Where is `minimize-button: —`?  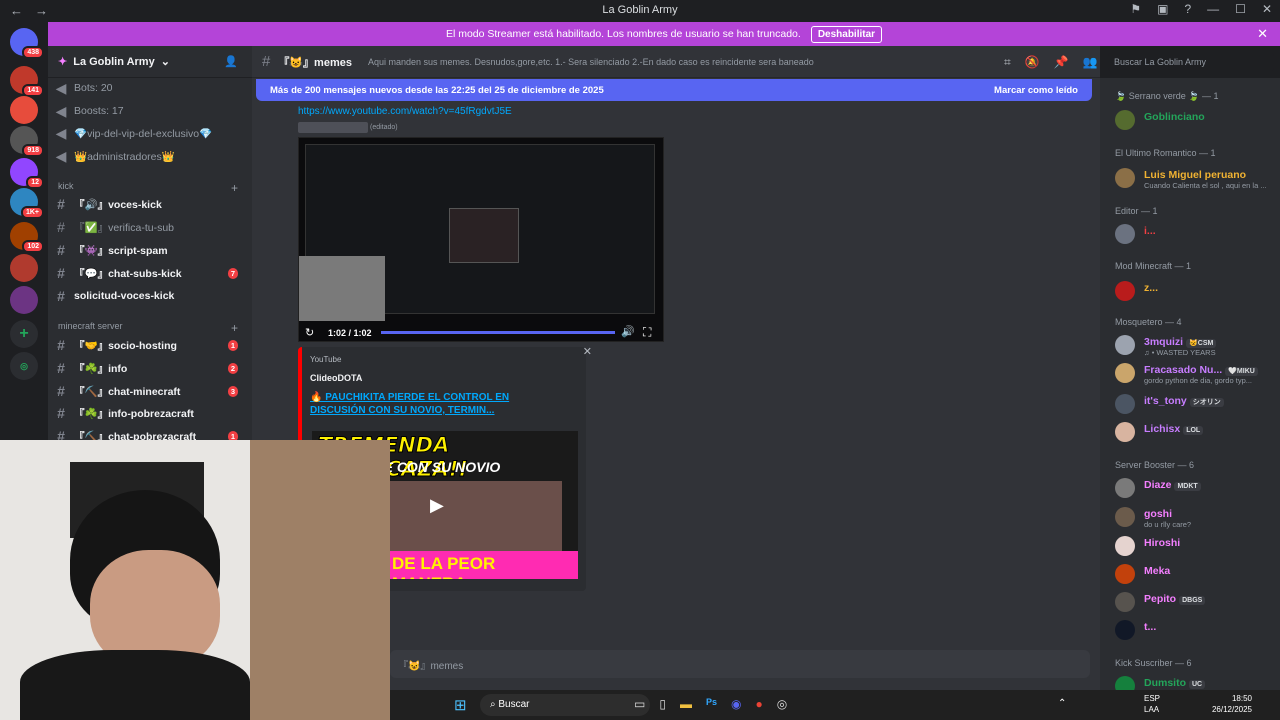 minimize-button: — is located at coordinates (1213, 9).